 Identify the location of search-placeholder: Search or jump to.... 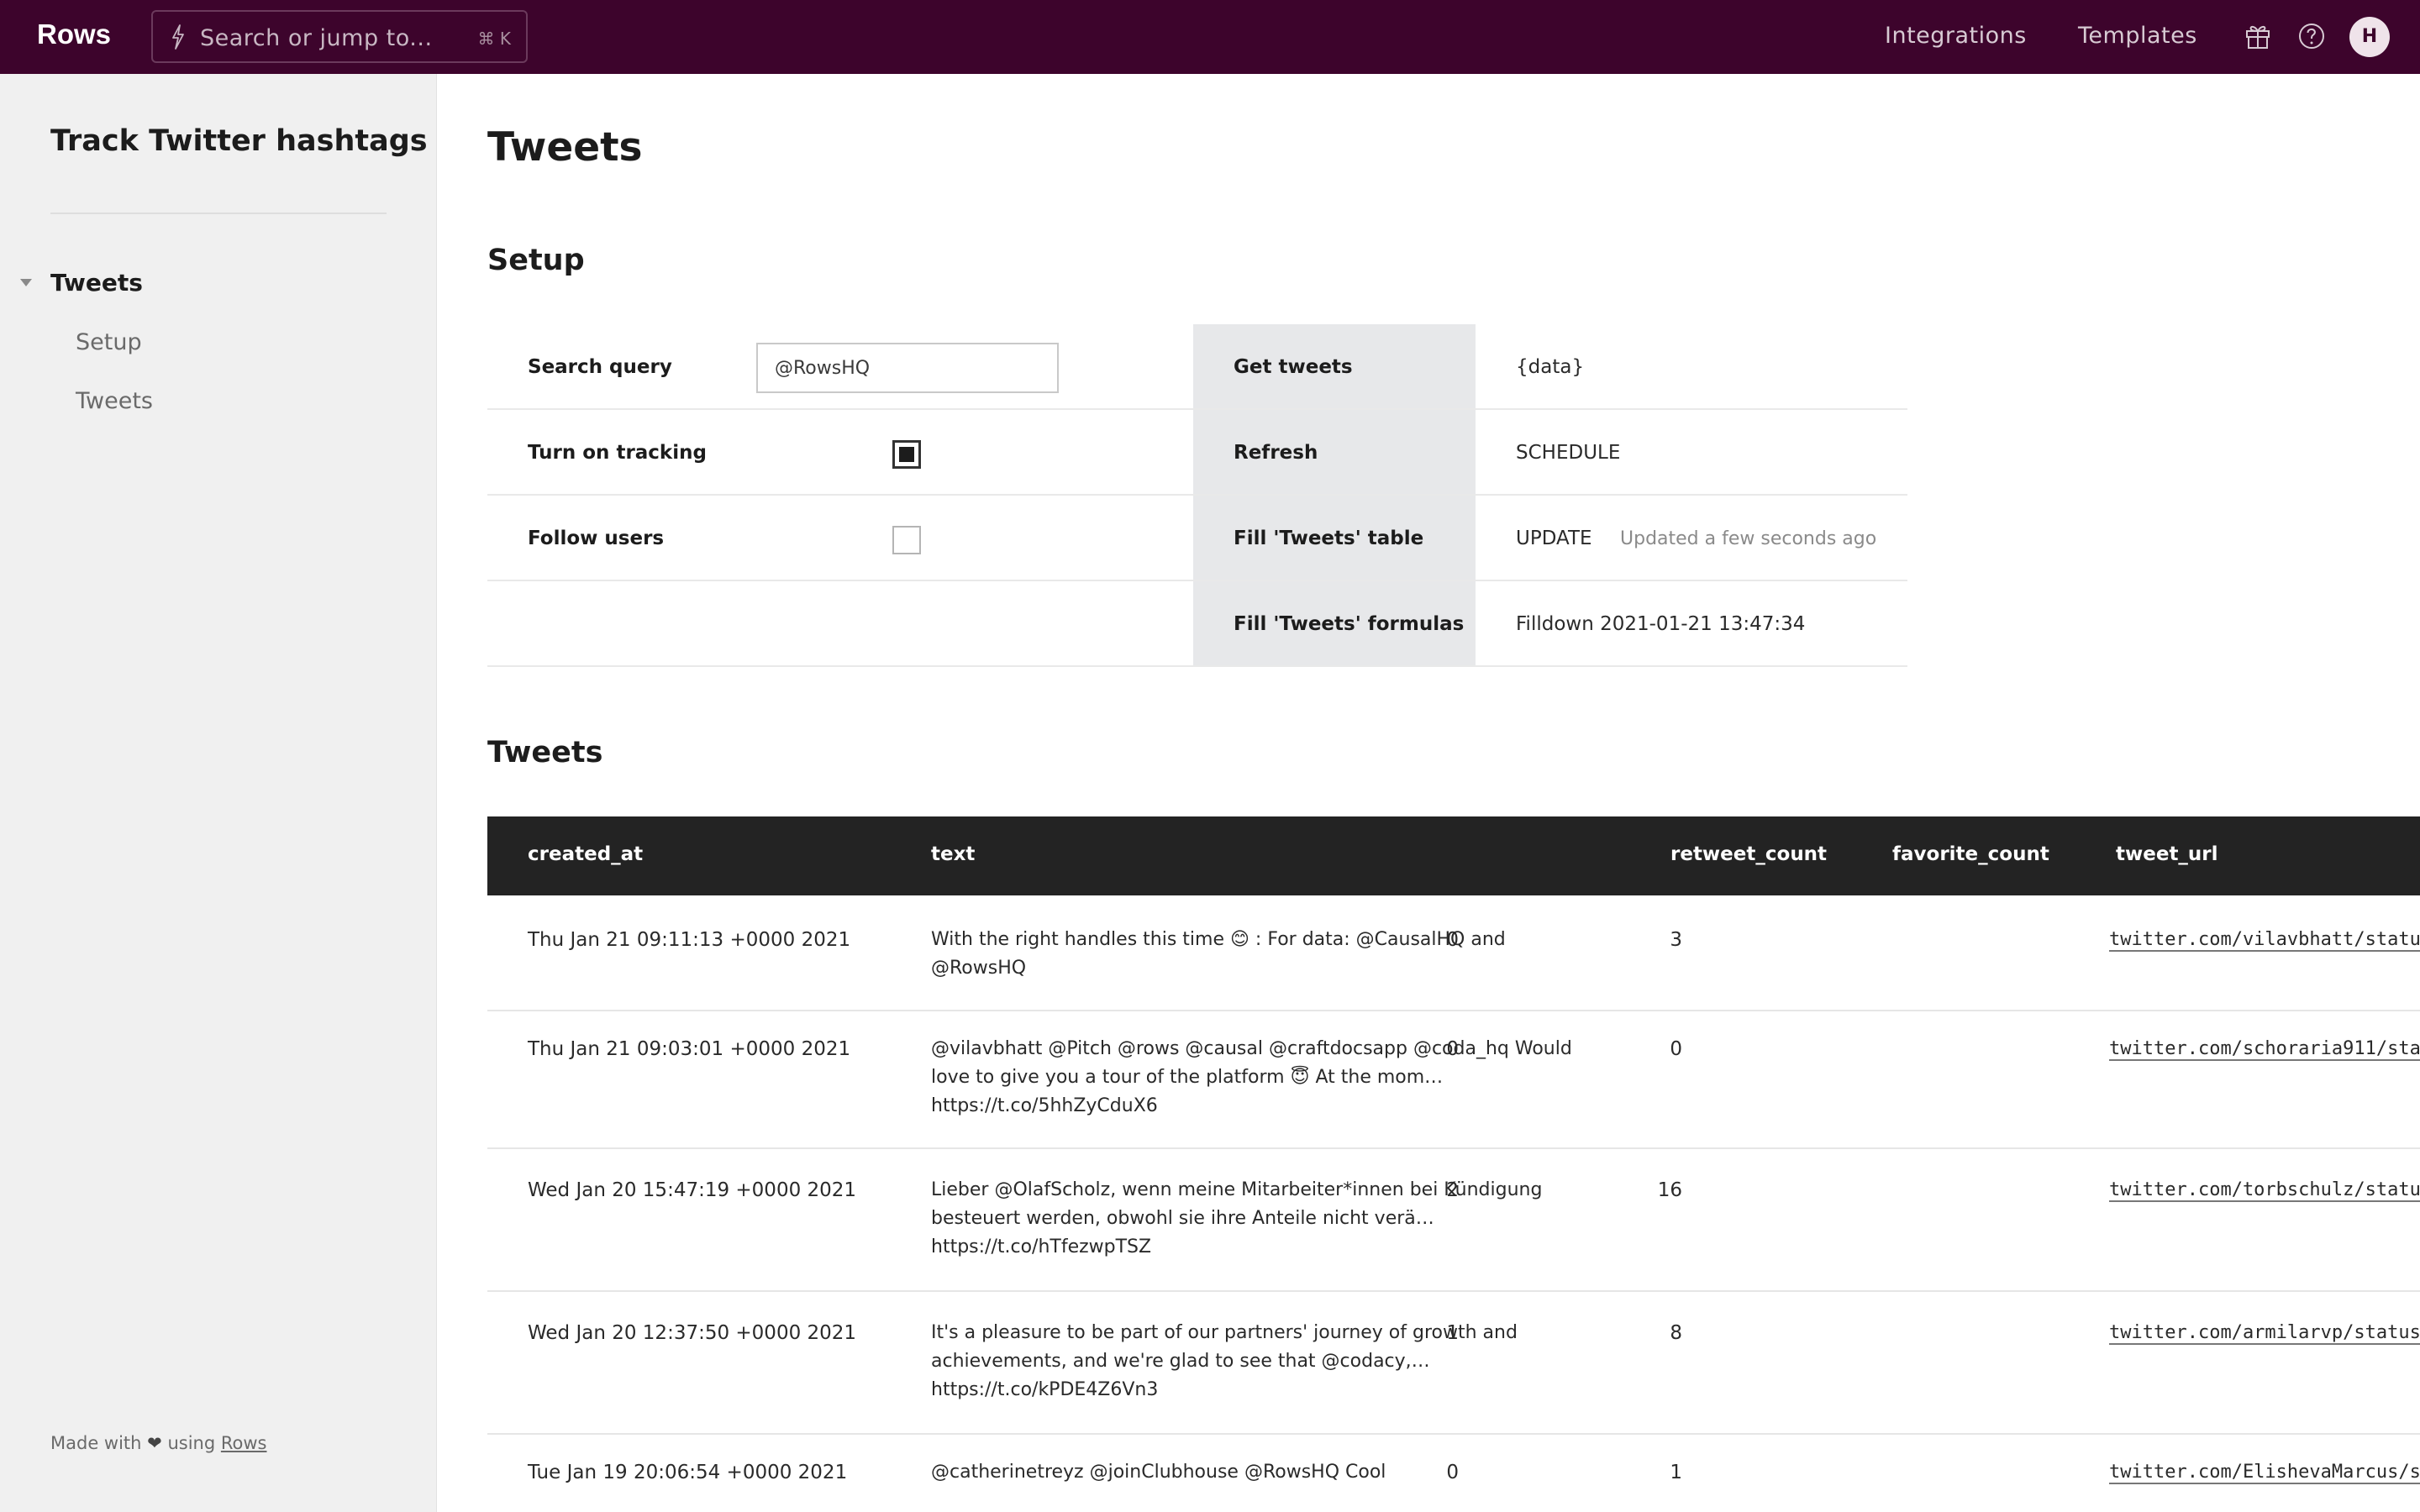
(316, 38).